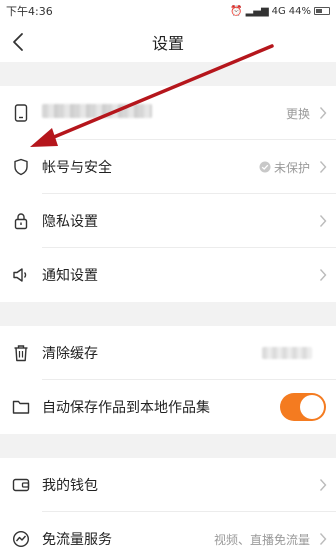  Describe the element at coordinates (236, 11) in the screenshot. I see `alarm-icon: ⏰` at that location.